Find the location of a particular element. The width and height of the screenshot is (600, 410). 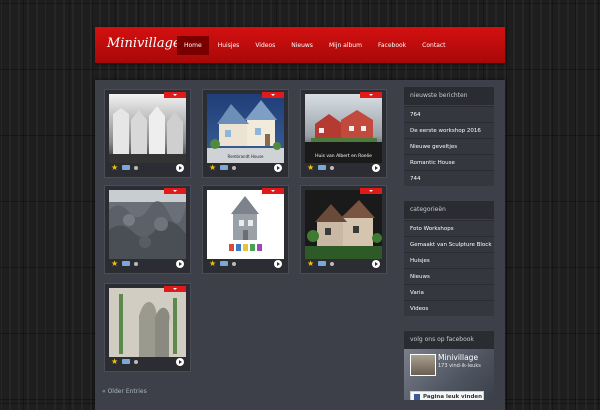

post-caption: Huis van Albert en Roelie is located at coordinates (343, 156).